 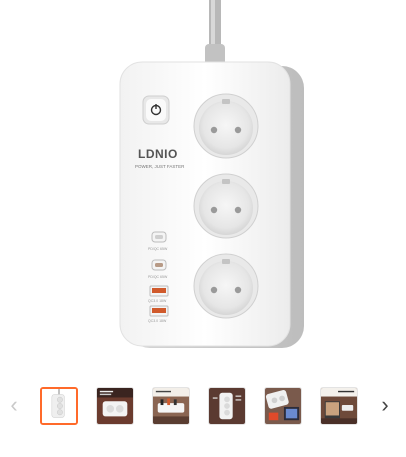 I want to click on usb-port-label-3: QC3.0 18W, so click(x=157, y=301).